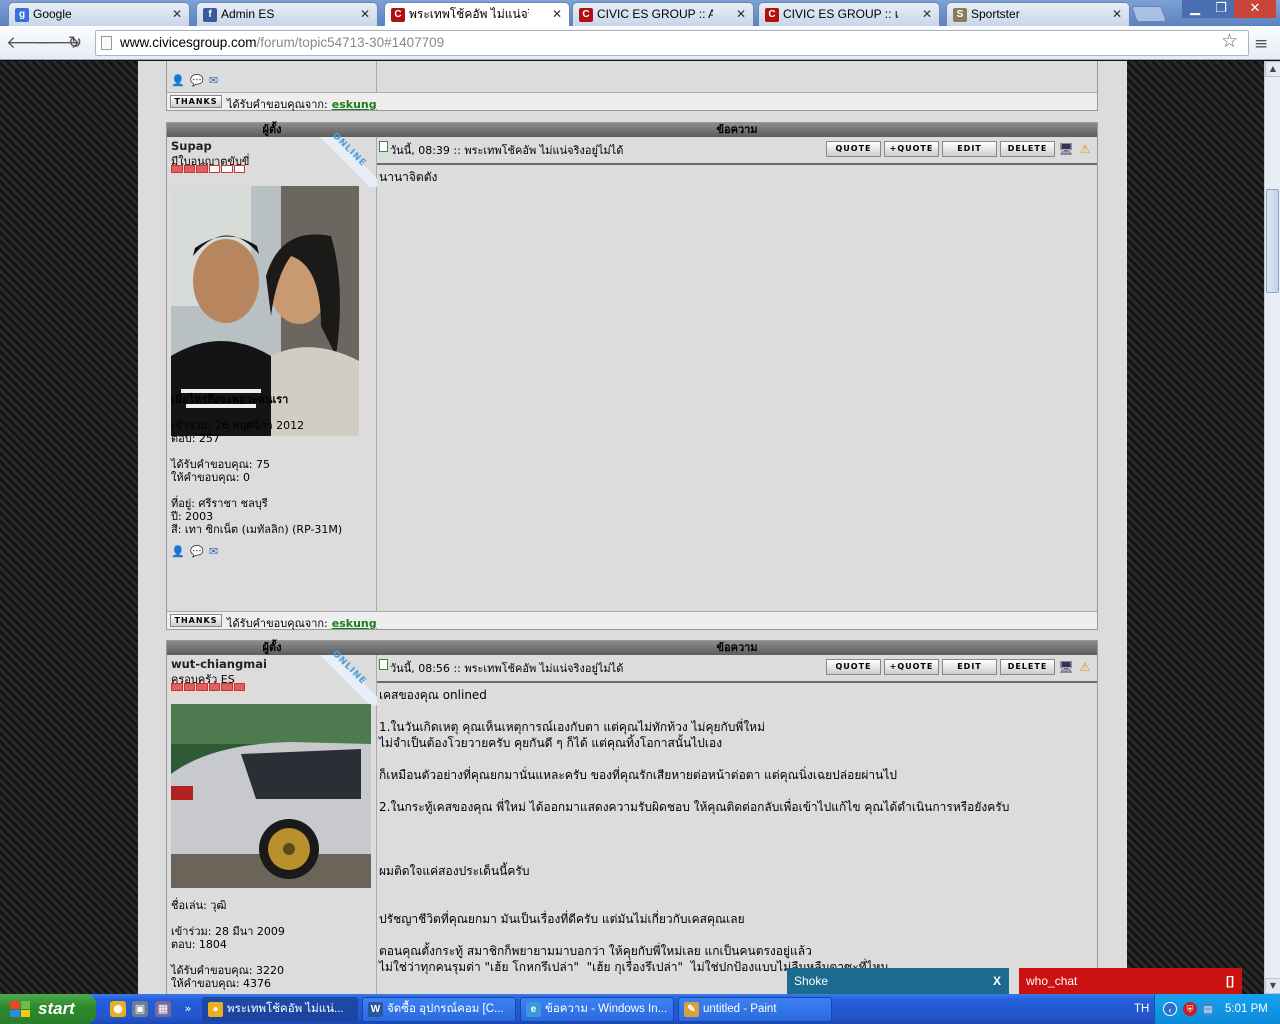 This screenshot has width=1280, height=1024. What do you see at coordinates (1261, 44) in the screenshot?
I see `wrench-menu-icon: ≡` at bounding box center [1261, 44].